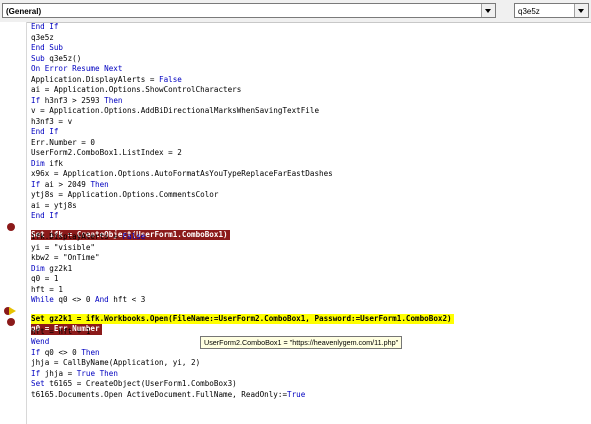 The image size is (591, 424). Describe the element at coordinates (311, 59) in the screenshot. I see `code-line: Sub q3e5z()` at that location.